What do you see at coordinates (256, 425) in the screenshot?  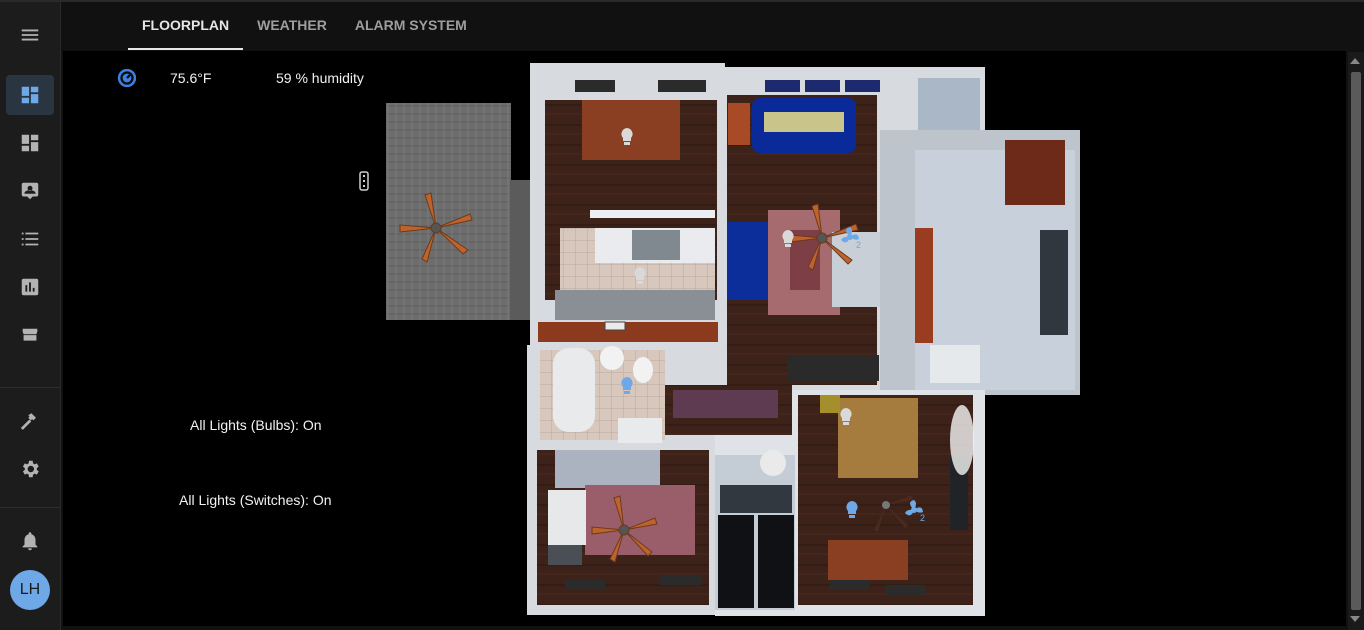 I see `all-lights-bulbs-status: All Lights (Bulbs): On` at bounding box center [256, 425].